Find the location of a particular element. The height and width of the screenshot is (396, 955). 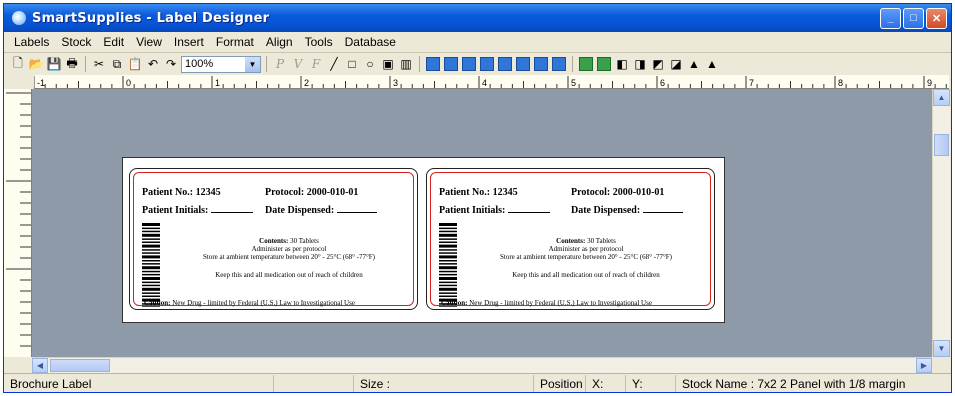

ruler-label: 1 is located at coordinates (217, 83).